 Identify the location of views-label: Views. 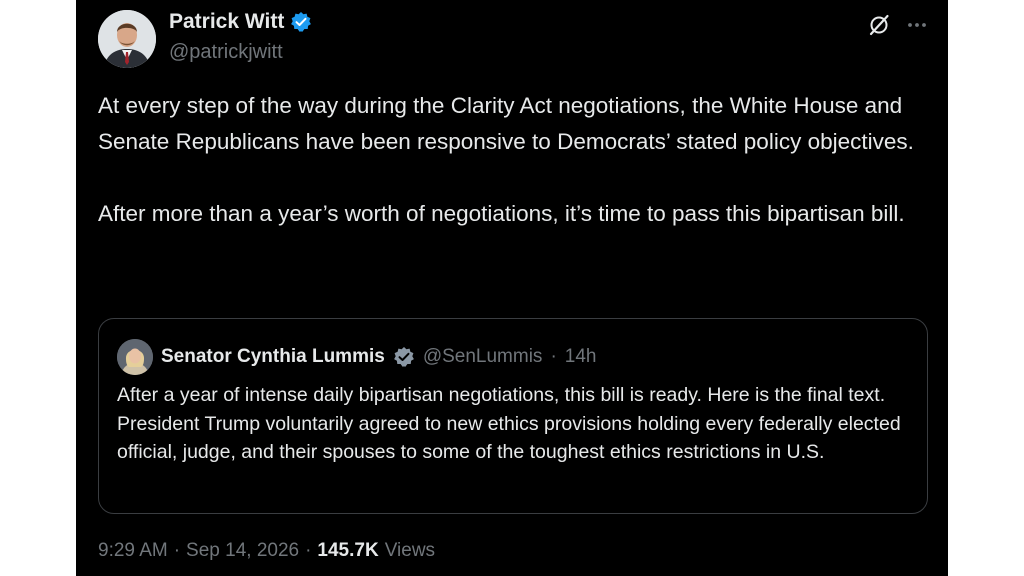
(410, 551).